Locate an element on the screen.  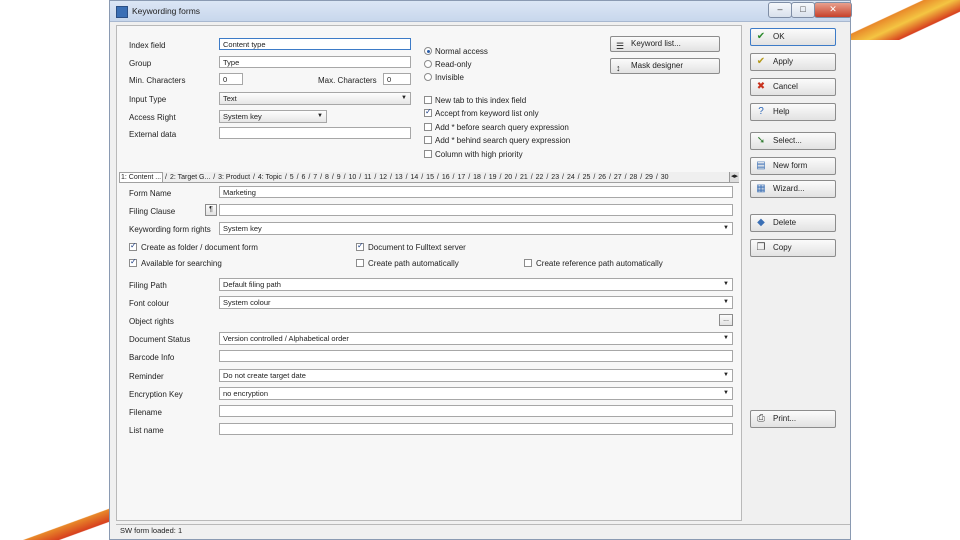
keyword-list-only-checkbox is located at coordinates (428, 112).